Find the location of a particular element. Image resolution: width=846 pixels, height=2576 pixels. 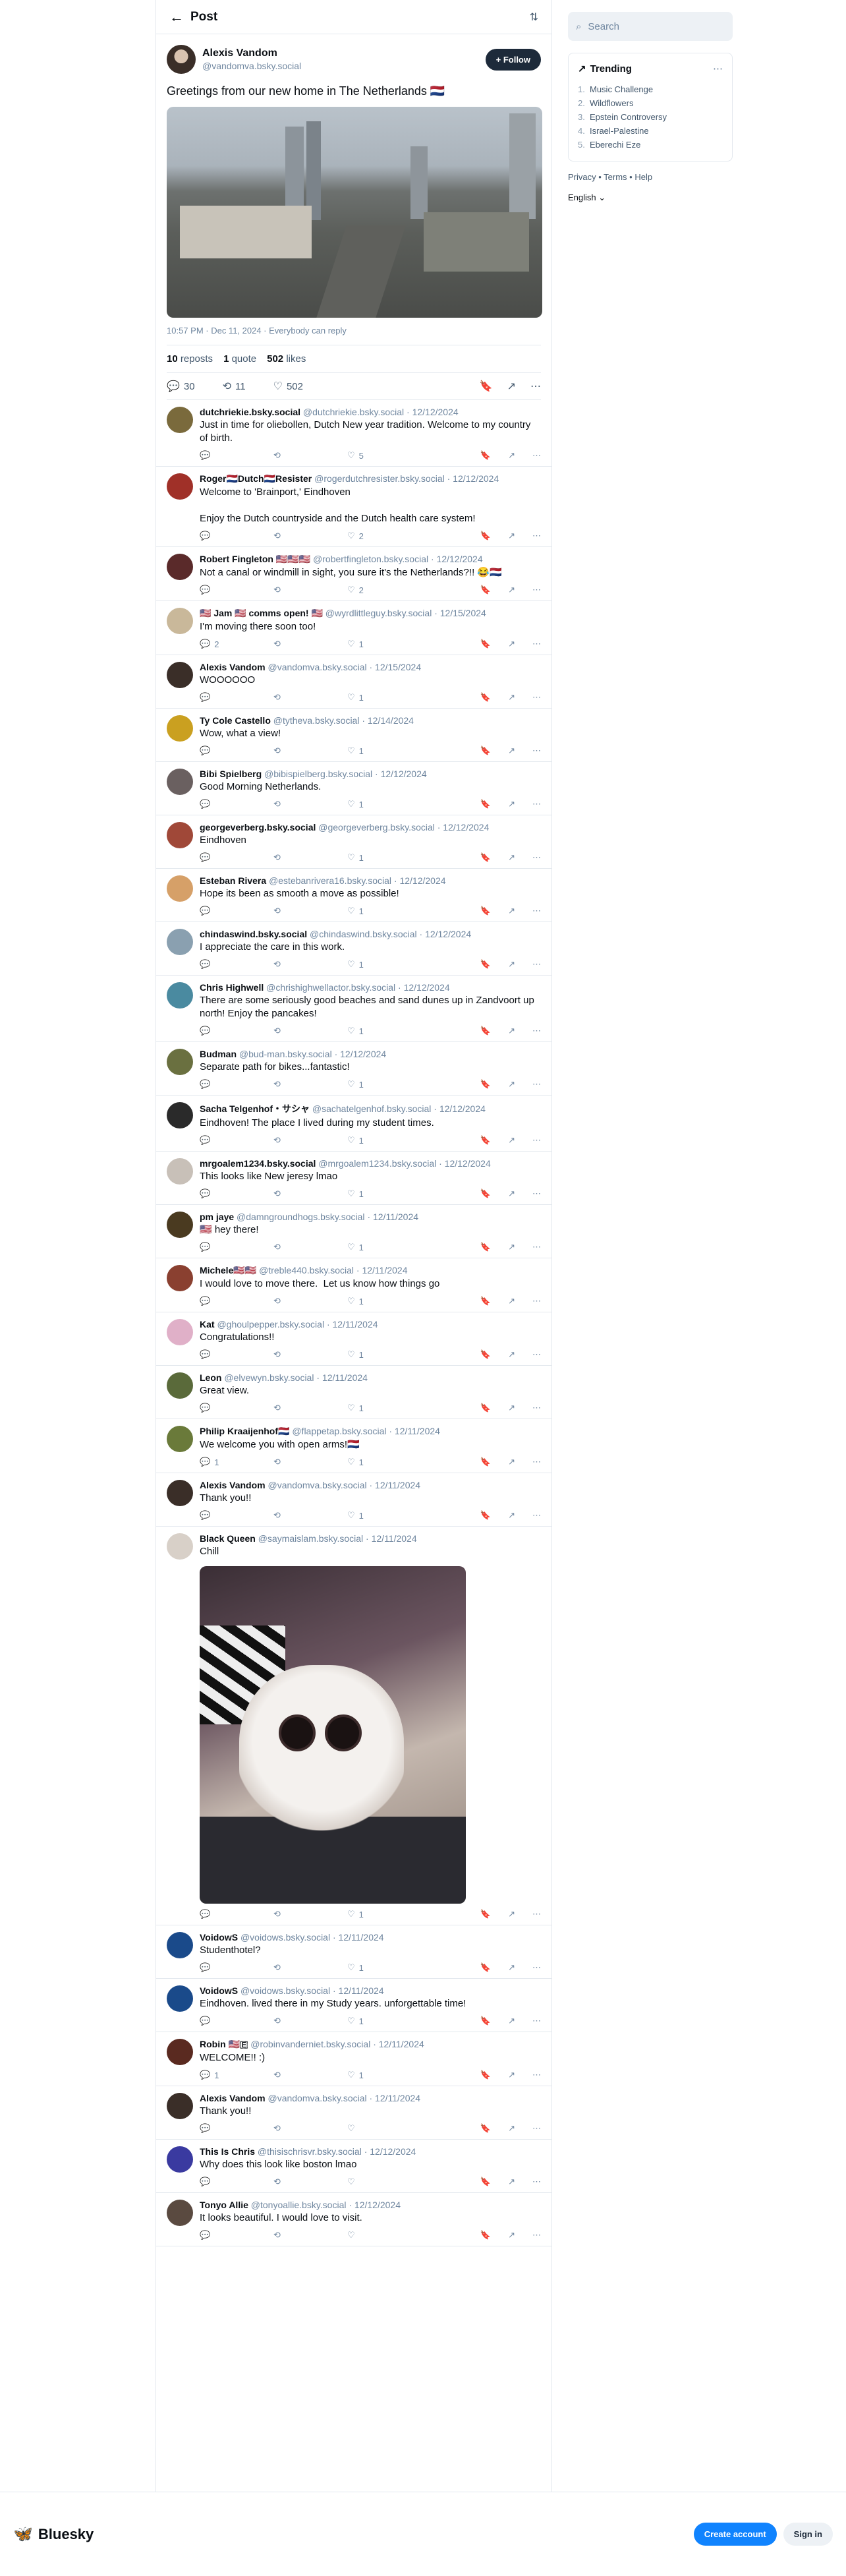

follow-button: + Follow is located at coordinates (513, 59).